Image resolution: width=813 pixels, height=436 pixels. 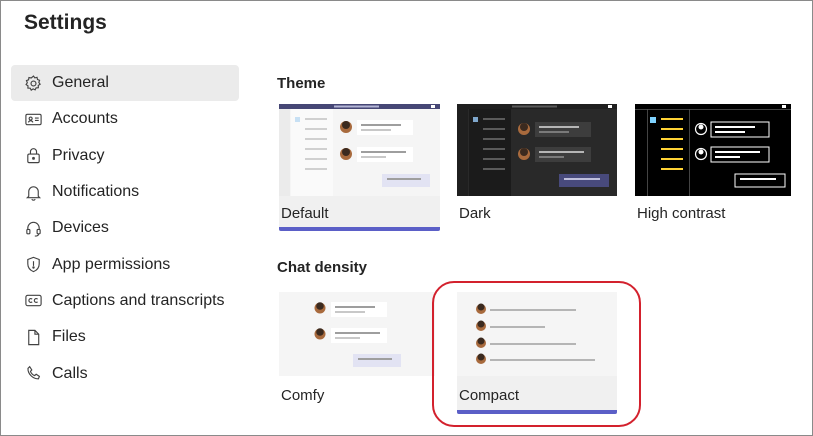 What do you see at coordinates (33, 301) in the screenshot?
I see `cc-icon` at bounding box center [33, 301].